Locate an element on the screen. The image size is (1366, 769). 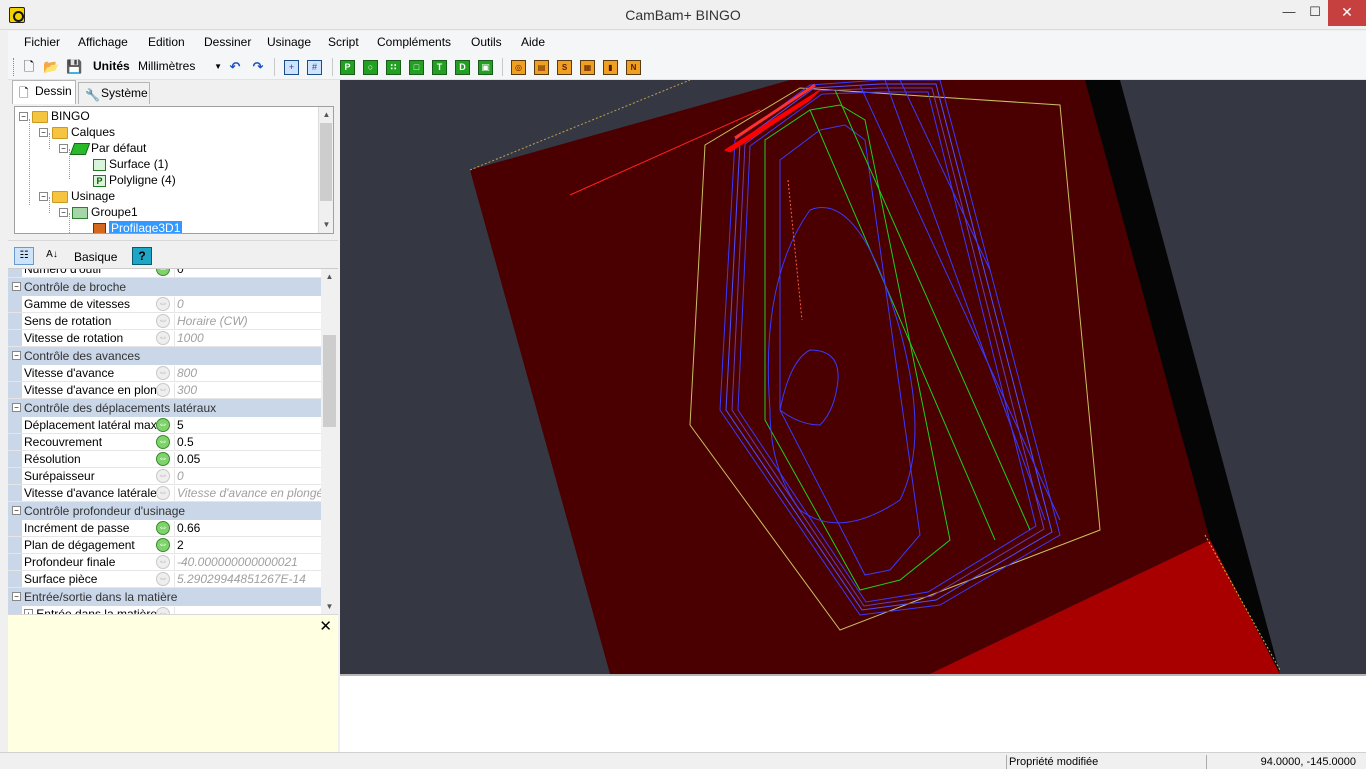
property-category: − Contrôle profondeur d'usinage is located at coordinates (164, 511).